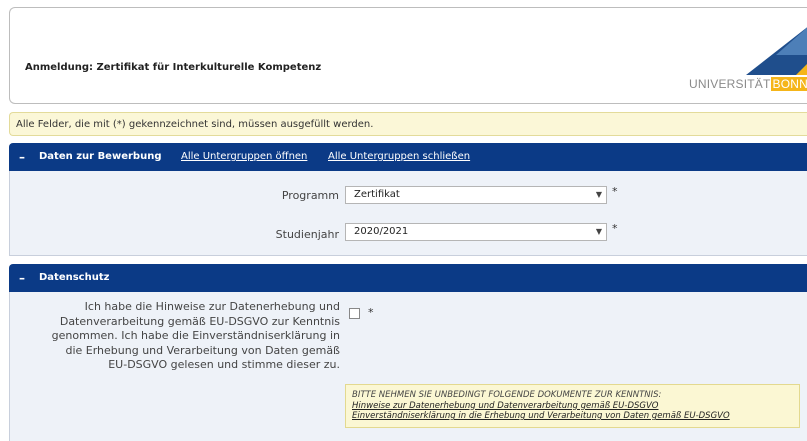 The height and width of the screenshot is (441, 807). I want to click on logo-text-highlight: BONN, so click(788, 84).